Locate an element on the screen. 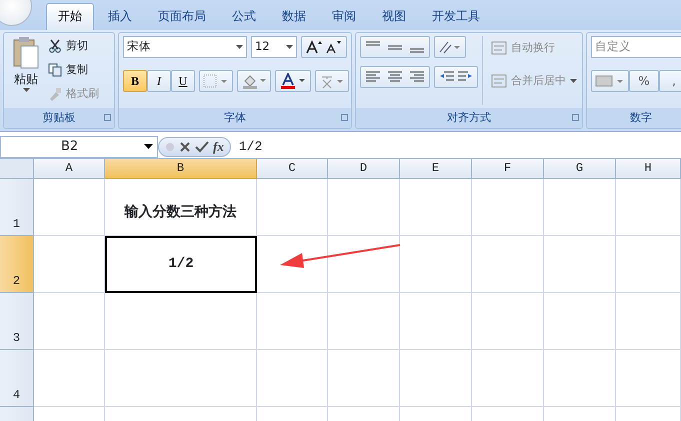  group-title: 数字 is located at coordinates (641, 117).